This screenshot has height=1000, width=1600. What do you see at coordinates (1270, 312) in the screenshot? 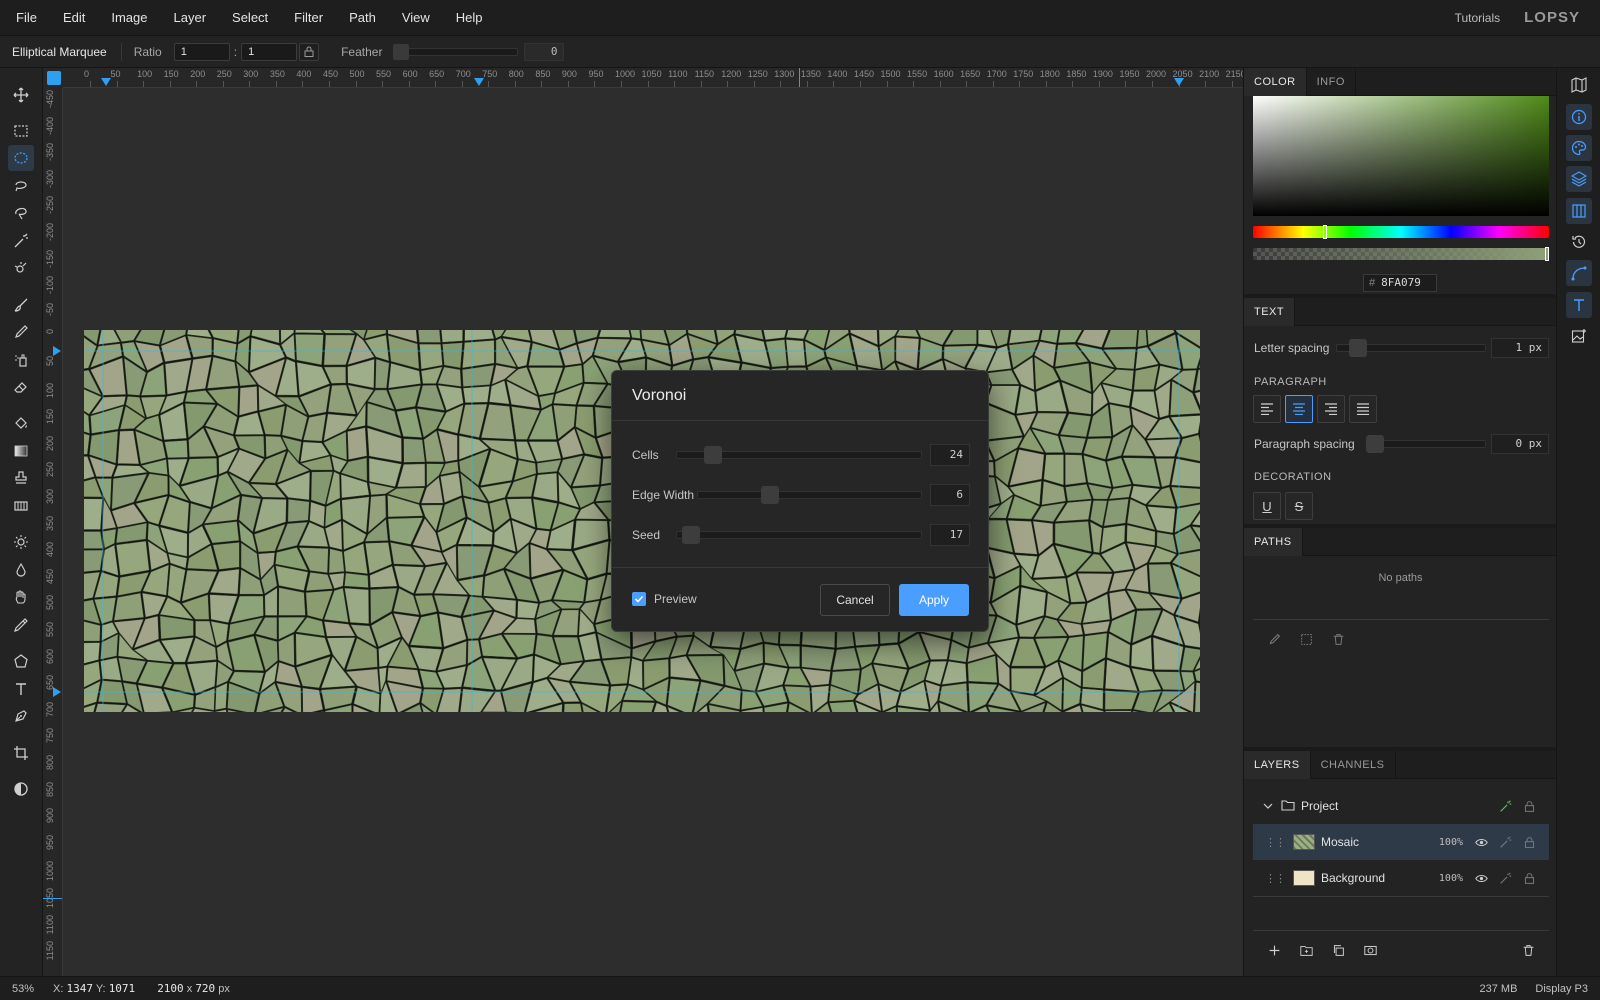
I see `tab-text: TEXT` at bounding box center [1270, 312].